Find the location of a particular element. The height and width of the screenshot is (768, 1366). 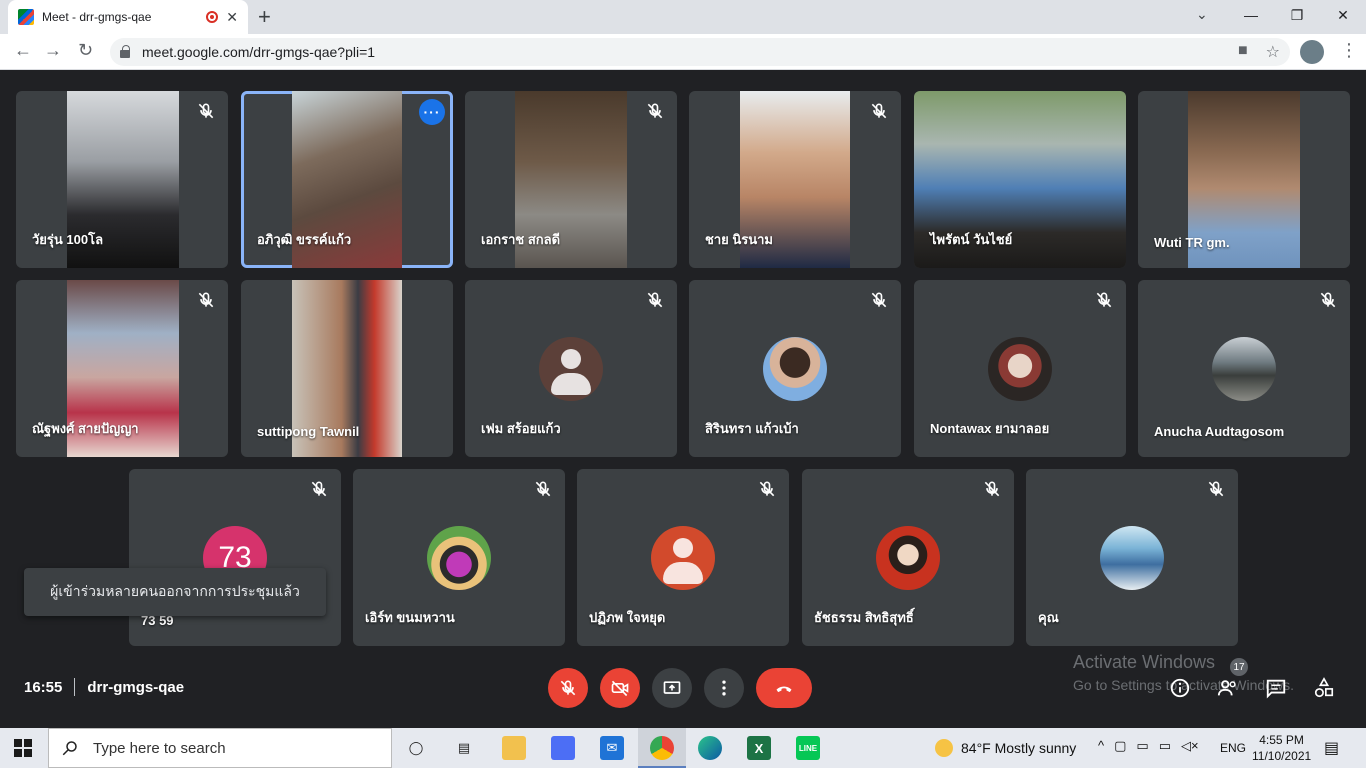

weather-widget: 84°F Mostly sunny is located at coordinates (1005, 748).